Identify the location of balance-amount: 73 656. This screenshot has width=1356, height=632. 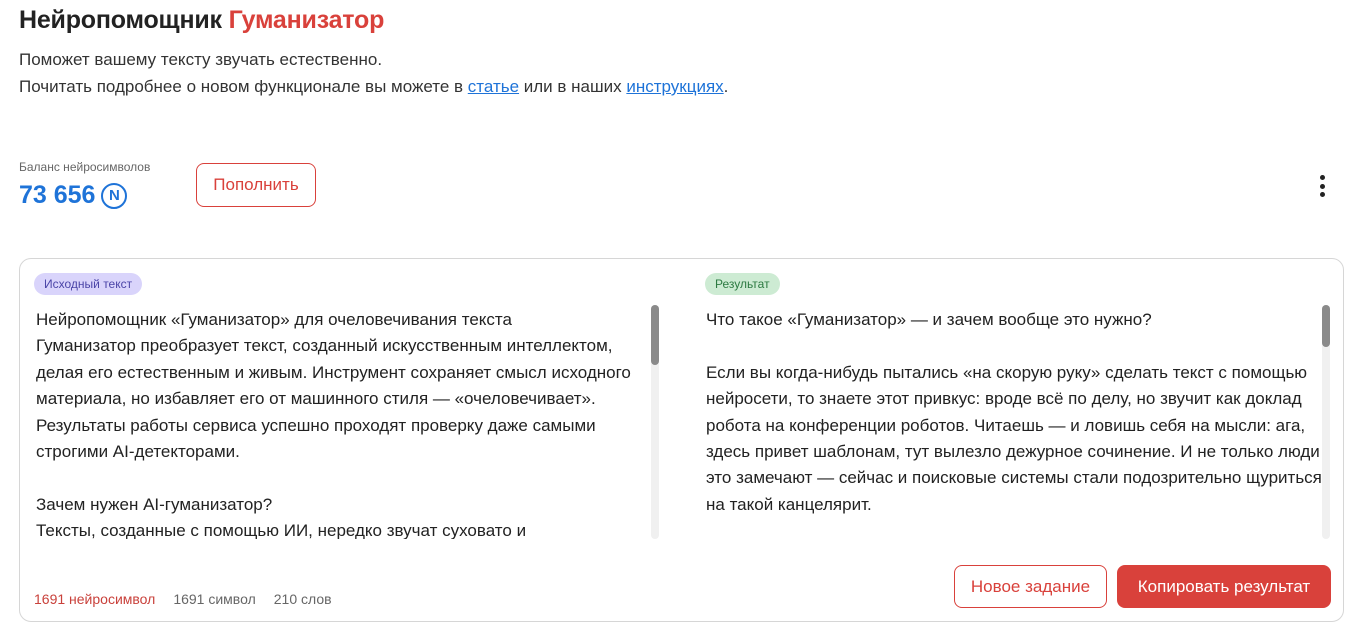
(57, 195).